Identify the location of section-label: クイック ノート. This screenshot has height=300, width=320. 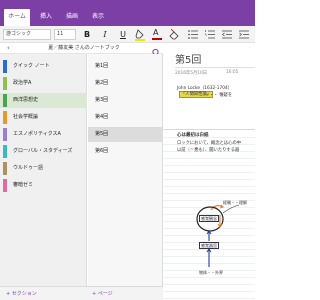
(31, 66).